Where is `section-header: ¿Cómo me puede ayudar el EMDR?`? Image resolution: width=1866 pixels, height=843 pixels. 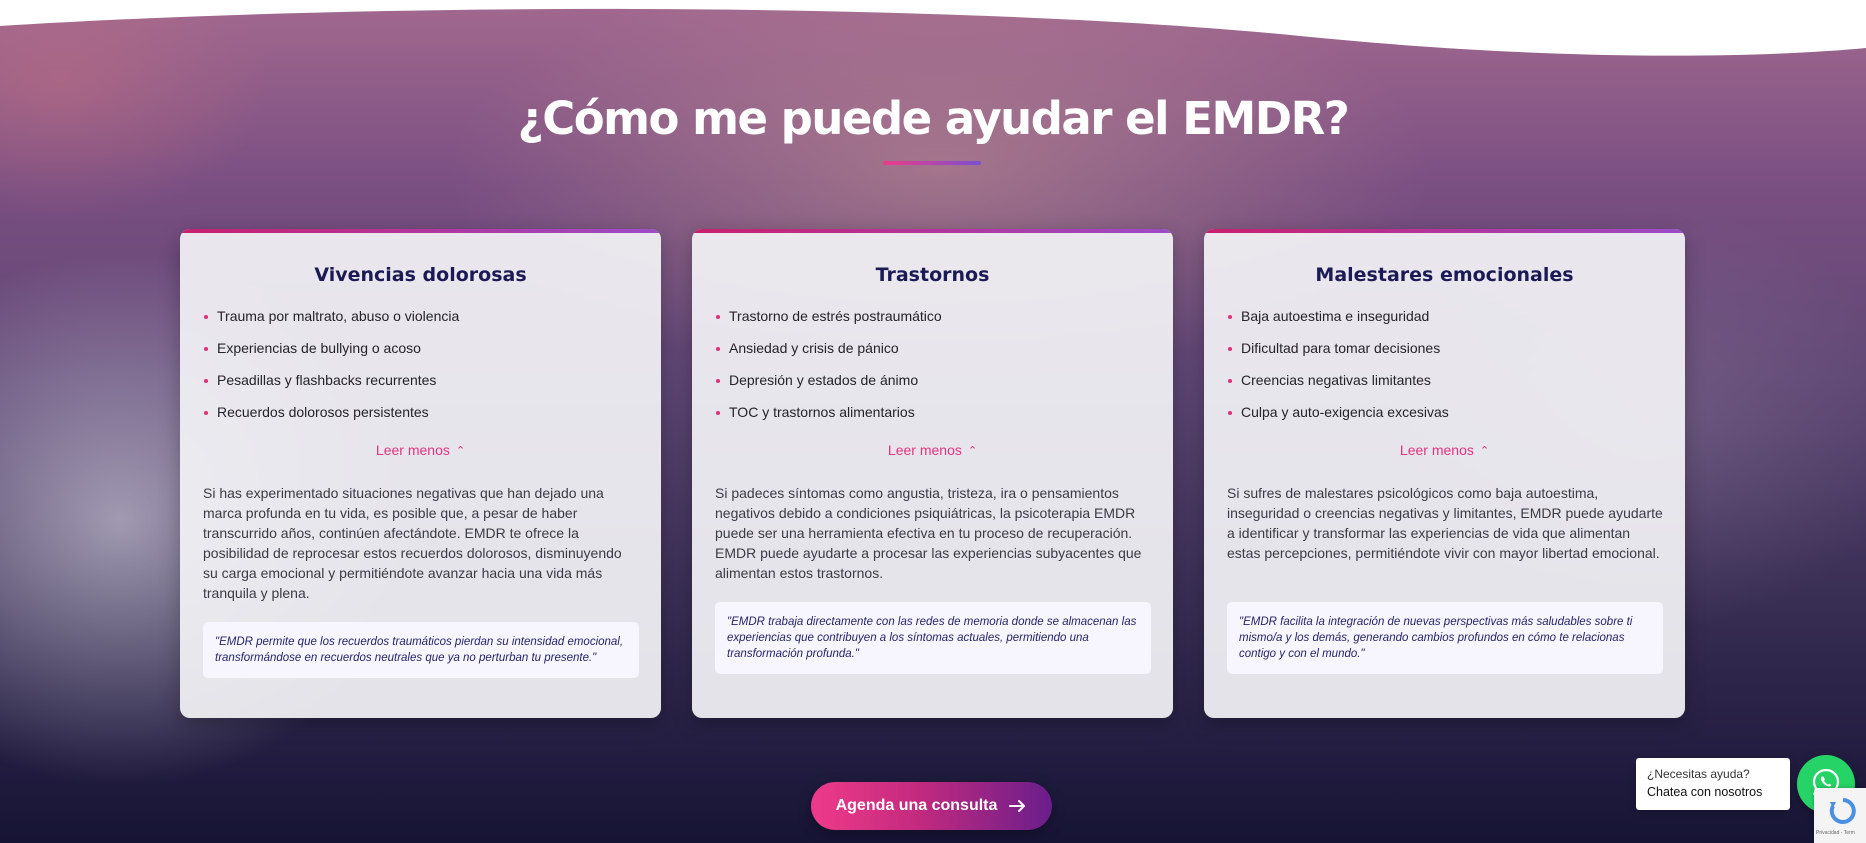
section-header: ¿Cómo me puede ayudar el EMDR? is located at coordinates (933, 118).